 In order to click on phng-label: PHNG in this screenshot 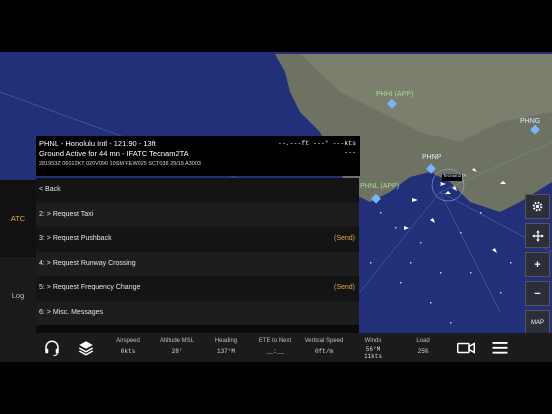, I will do `click(530, 121)`.